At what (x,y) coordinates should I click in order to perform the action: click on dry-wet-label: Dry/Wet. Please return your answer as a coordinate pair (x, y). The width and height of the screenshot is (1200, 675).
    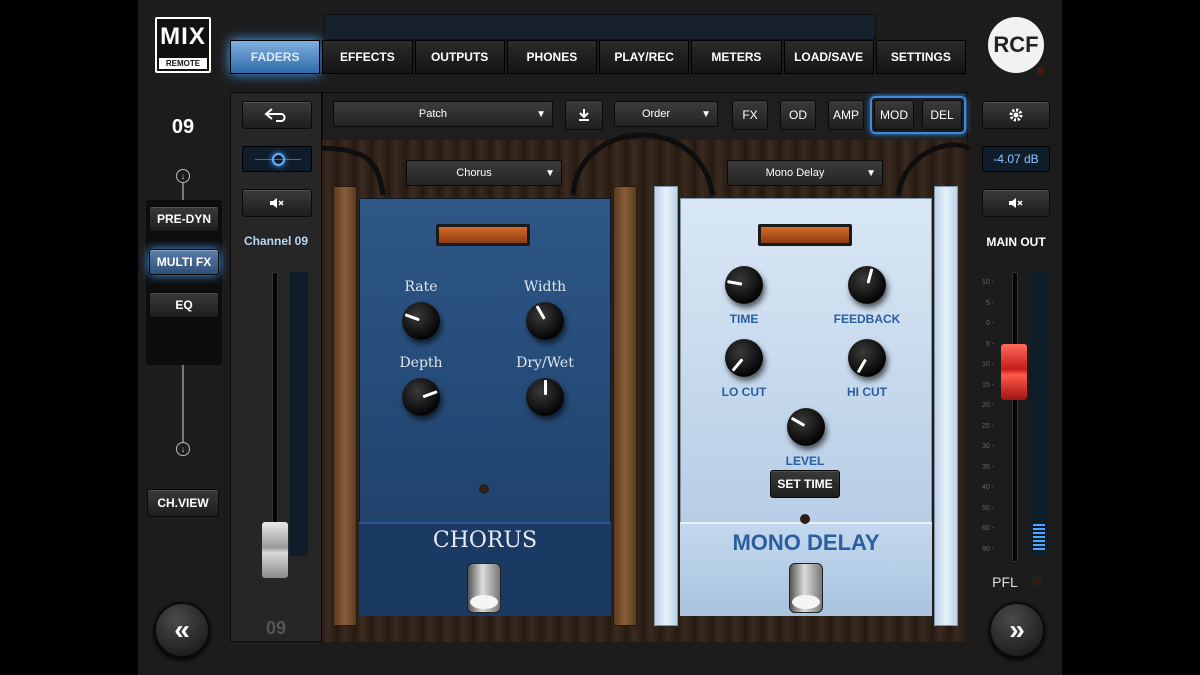
    Looking at the image, I should click on (545, 363).